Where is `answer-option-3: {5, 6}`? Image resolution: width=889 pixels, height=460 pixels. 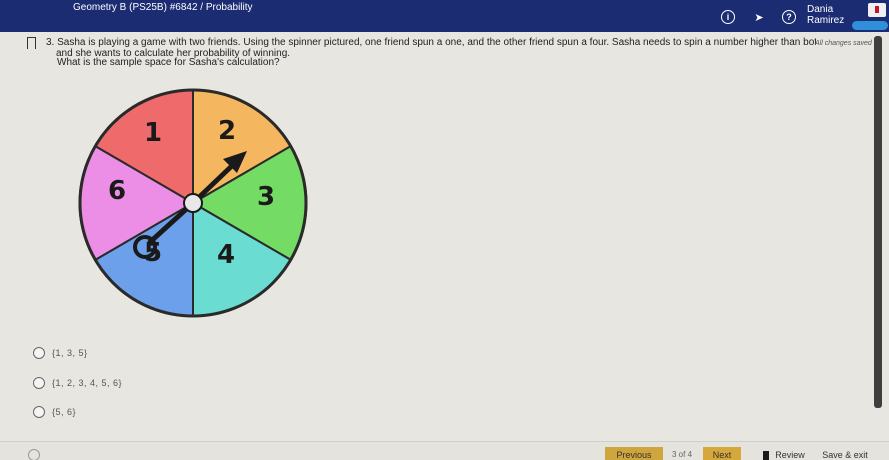
answer-option-3: {5, 6} is located at coordinates (54, 412).